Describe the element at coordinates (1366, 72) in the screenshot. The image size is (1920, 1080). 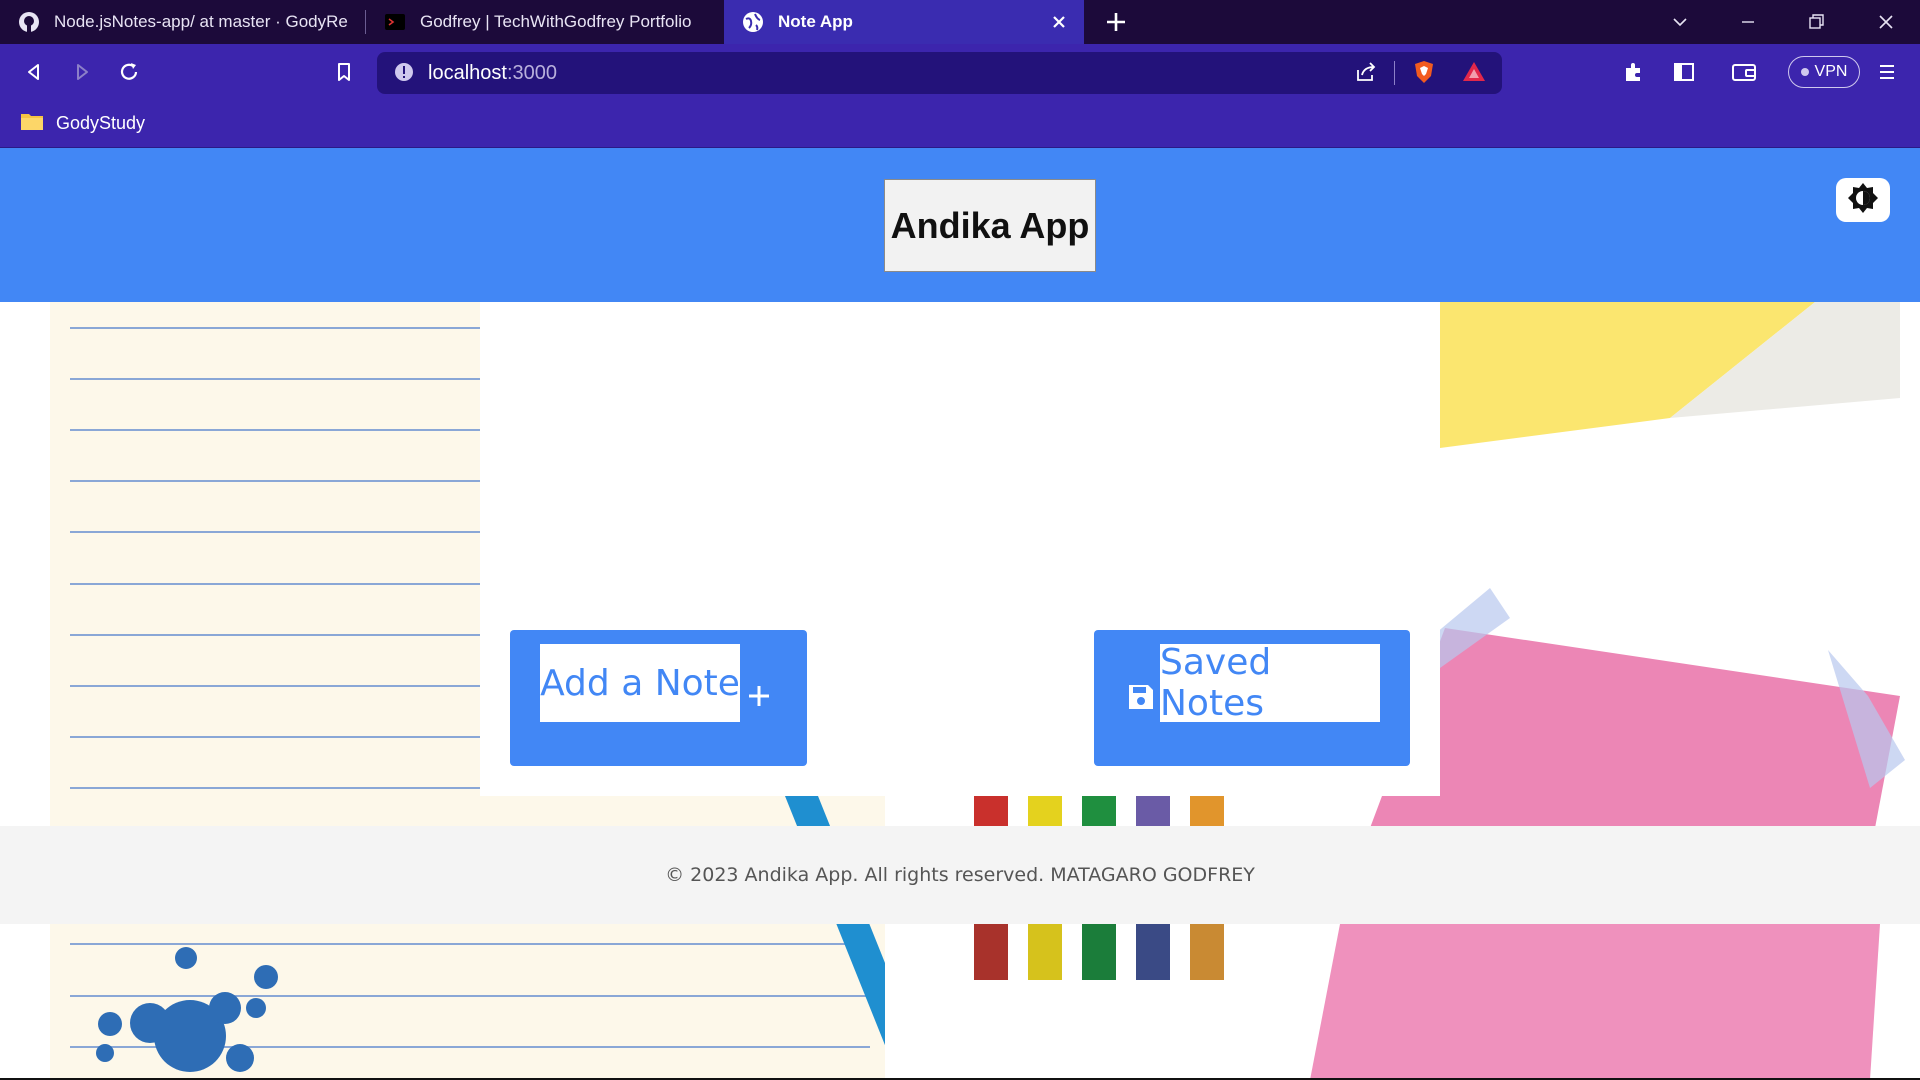
I see `share-icon` at that location.